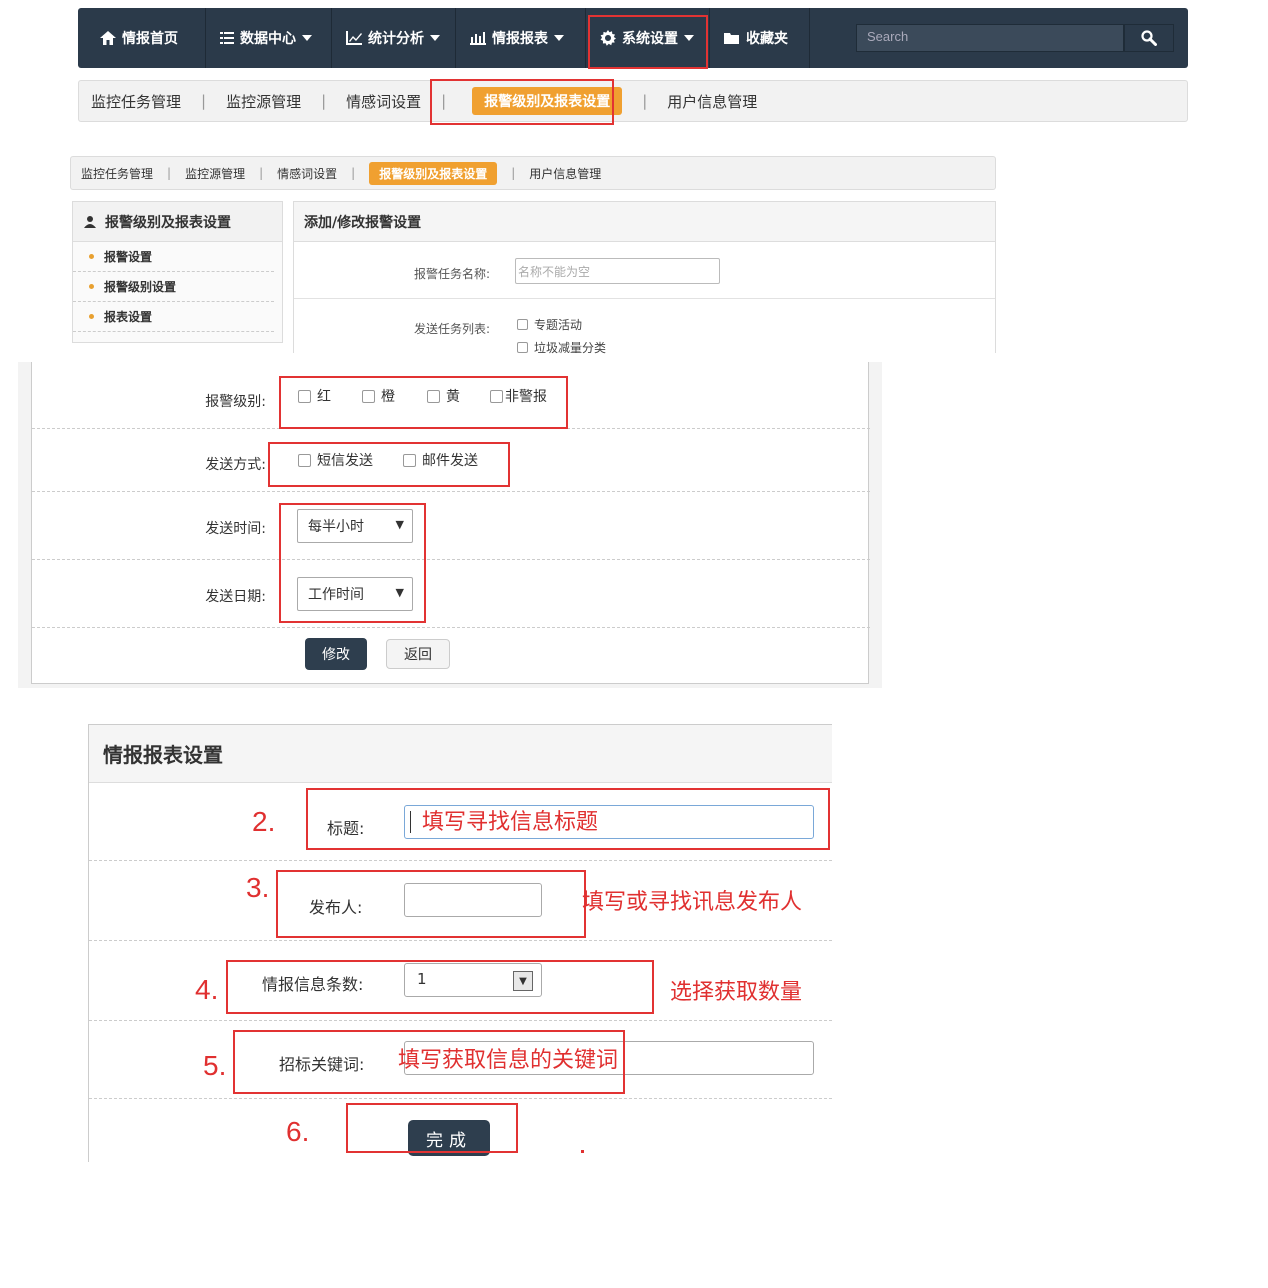  Describe the element at coordinates (235, 597) in the screenshot. I see `send-date-label: 发送日期:` at that location.